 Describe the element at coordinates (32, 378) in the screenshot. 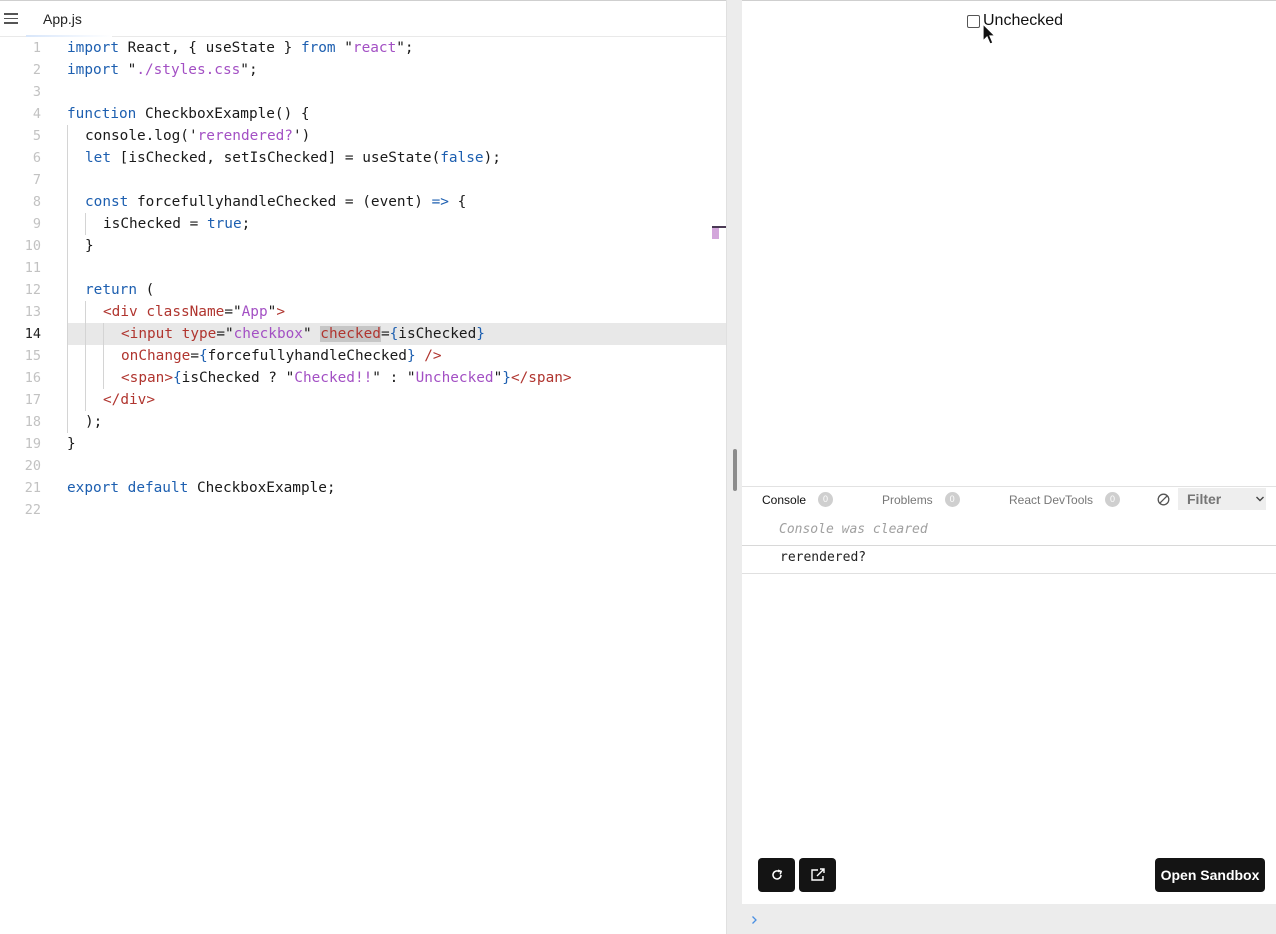

I see `line-number: 16` at that location.